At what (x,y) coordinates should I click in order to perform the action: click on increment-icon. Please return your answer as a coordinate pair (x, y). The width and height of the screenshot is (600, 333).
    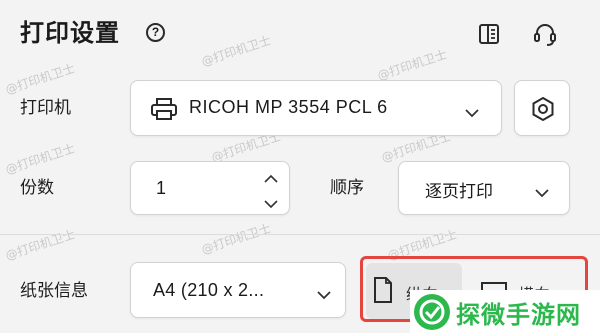
    Looking at the image, I should click on (271, 179).